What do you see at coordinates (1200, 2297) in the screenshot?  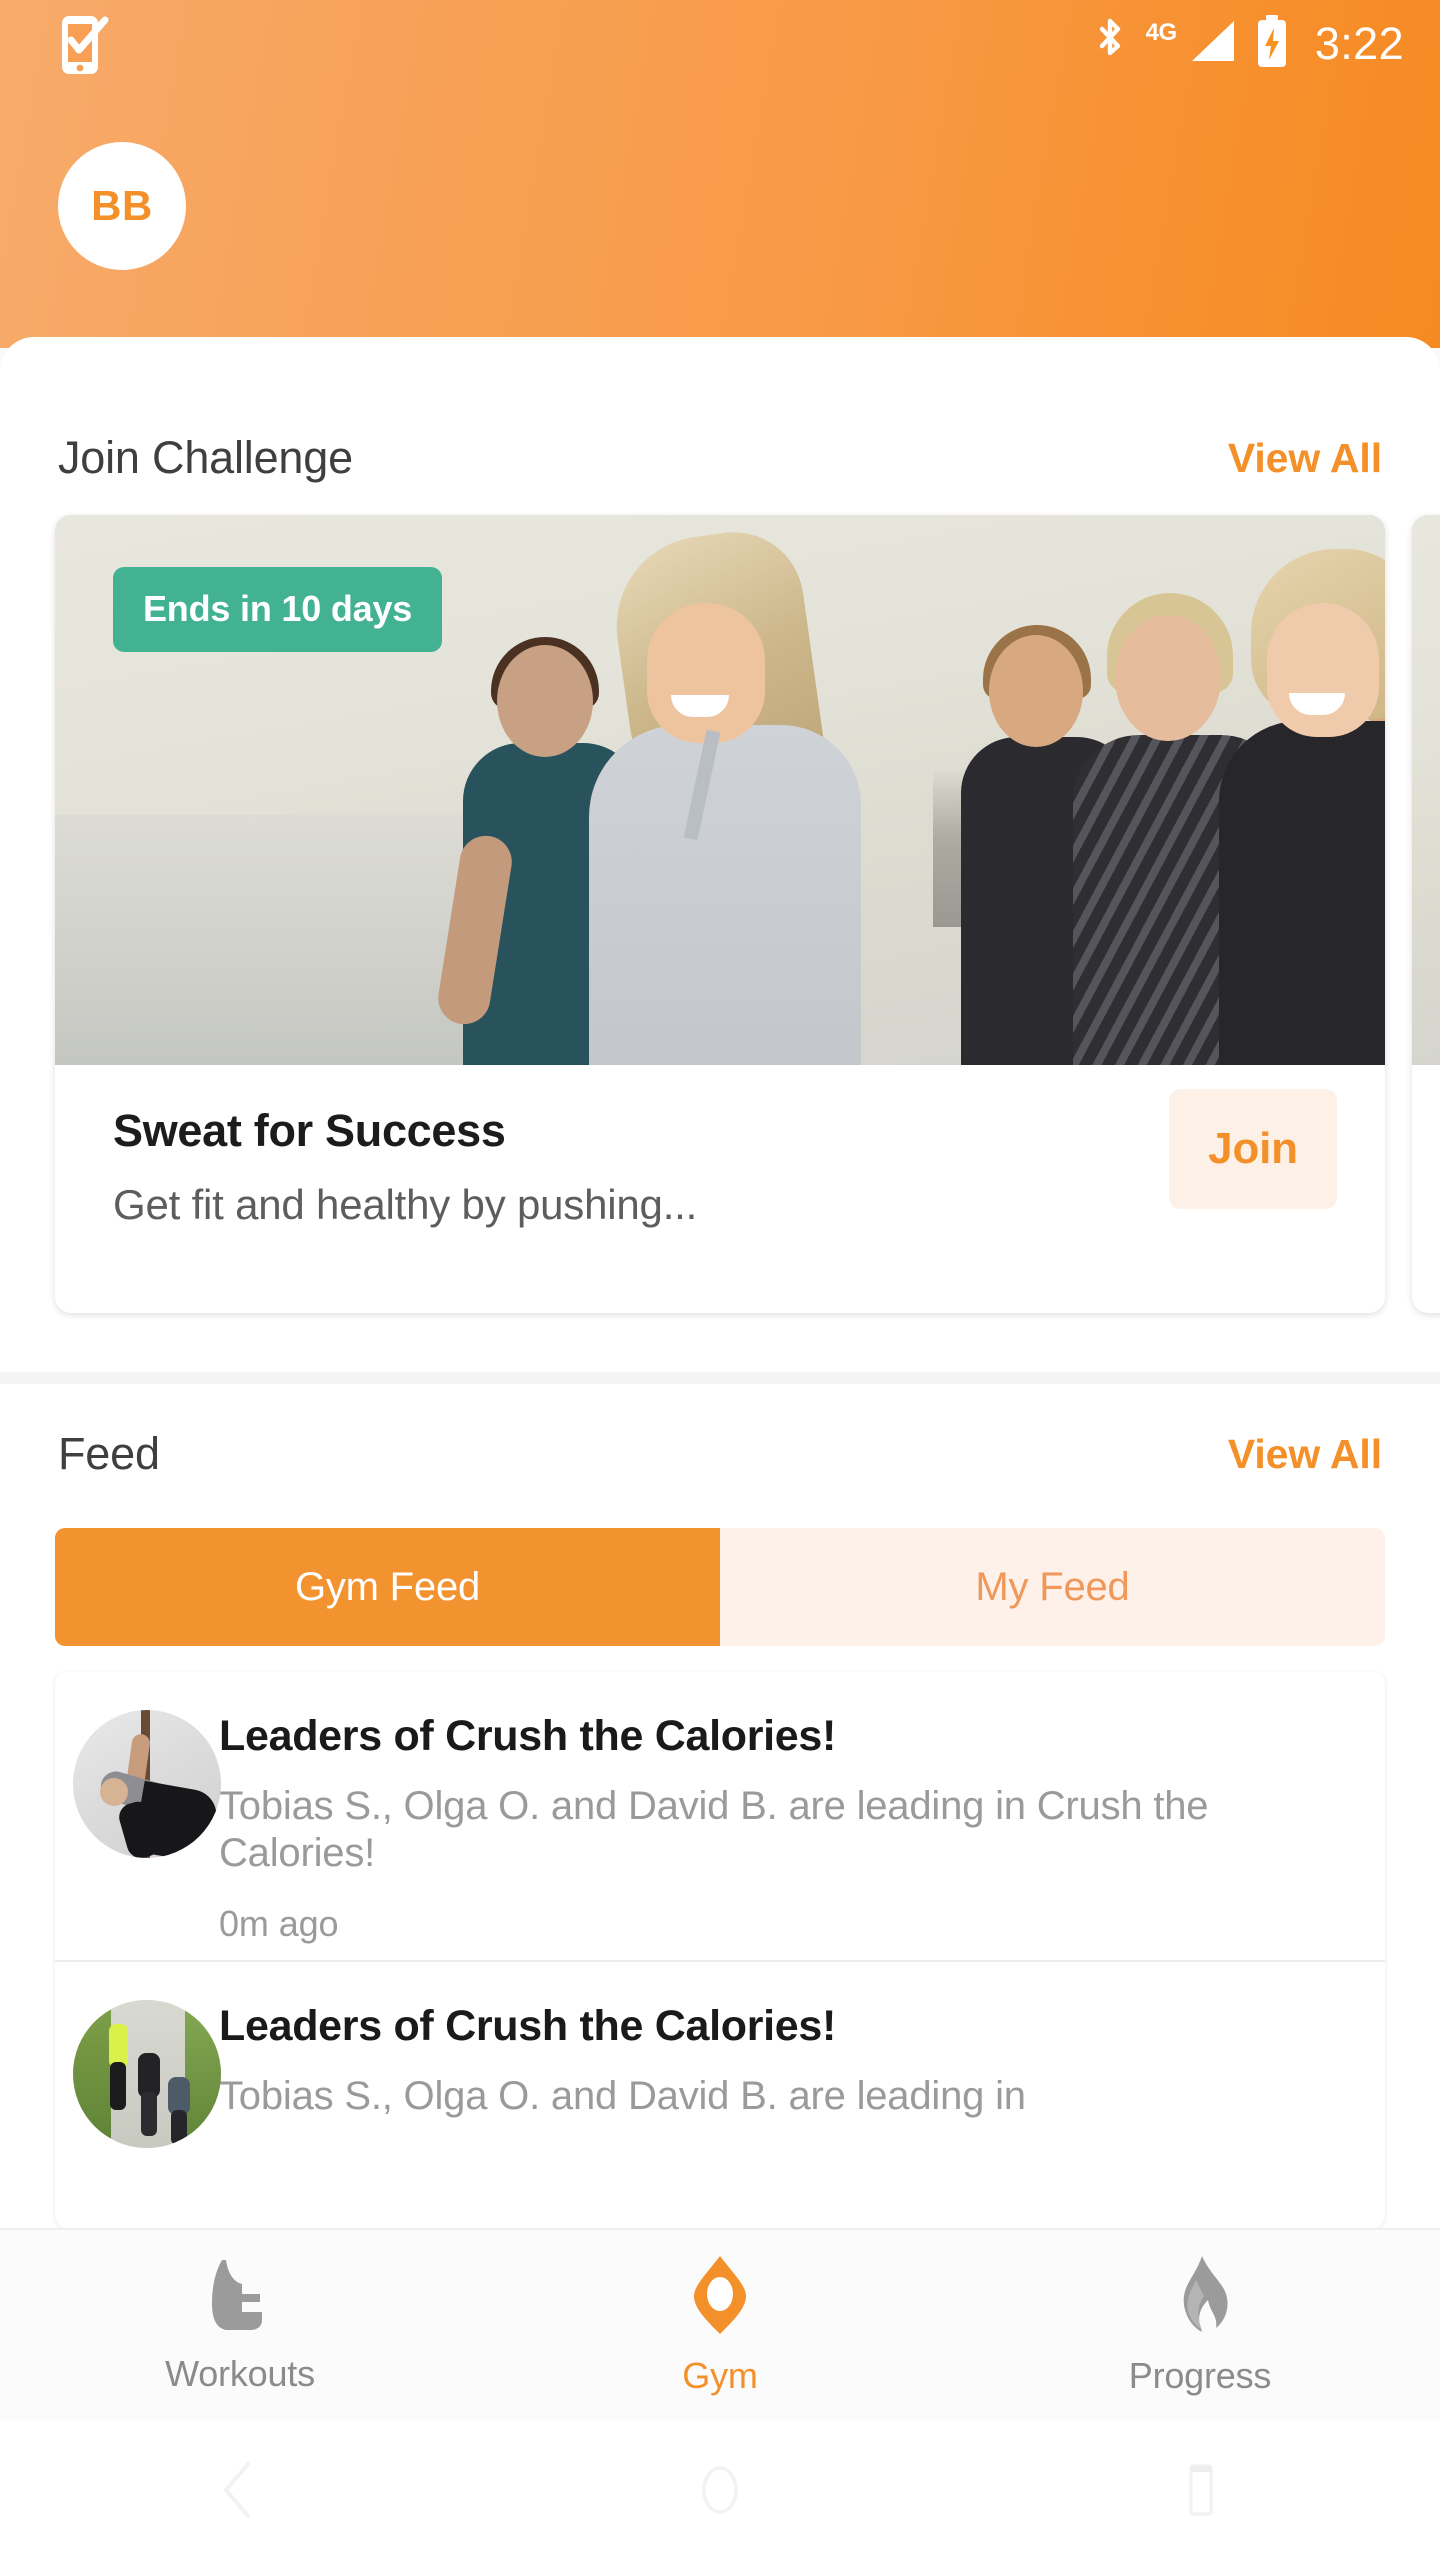 I see `flame-icon` at bounding box center [1200, 2297].